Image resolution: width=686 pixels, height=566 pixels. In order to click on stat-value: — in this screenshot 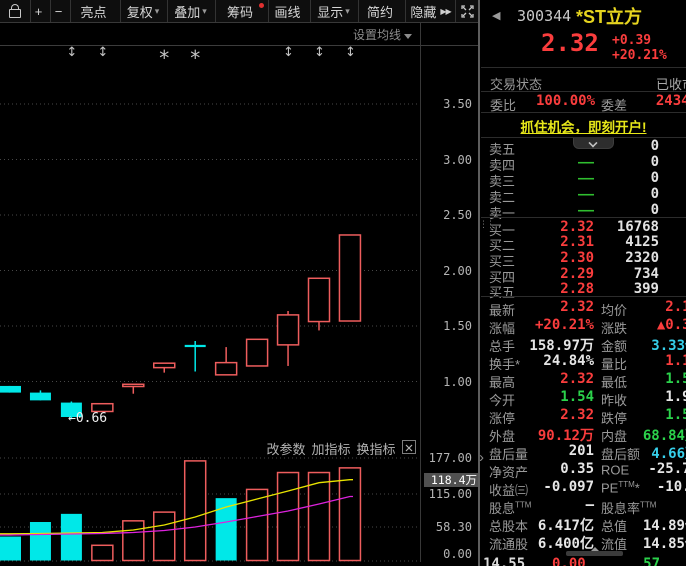, I will do `click(589, 505)`.